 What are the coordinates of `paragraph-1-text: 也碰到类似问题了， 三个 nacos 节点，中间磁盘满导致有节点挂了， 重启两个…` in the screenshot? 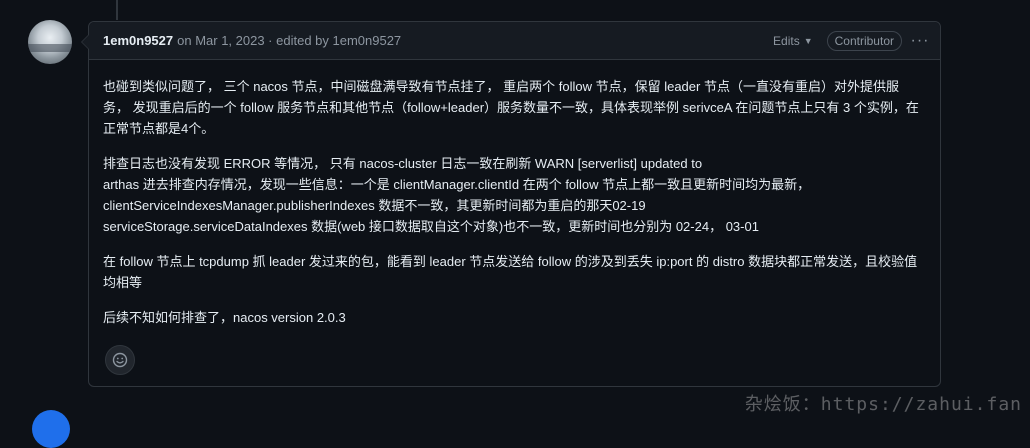 It's located at (511, 107).